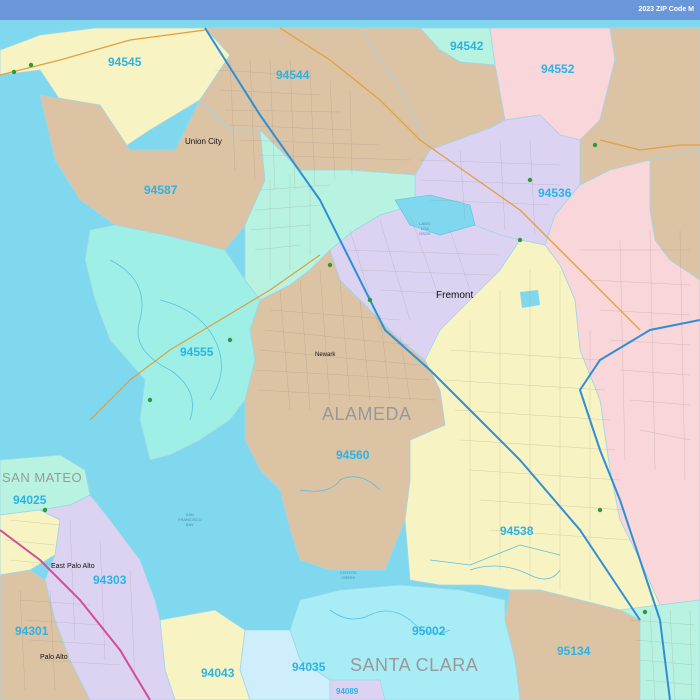 This screenshot has width=700, height=700. I want to click on zip-label-95002: 95002, so click(429, 631).